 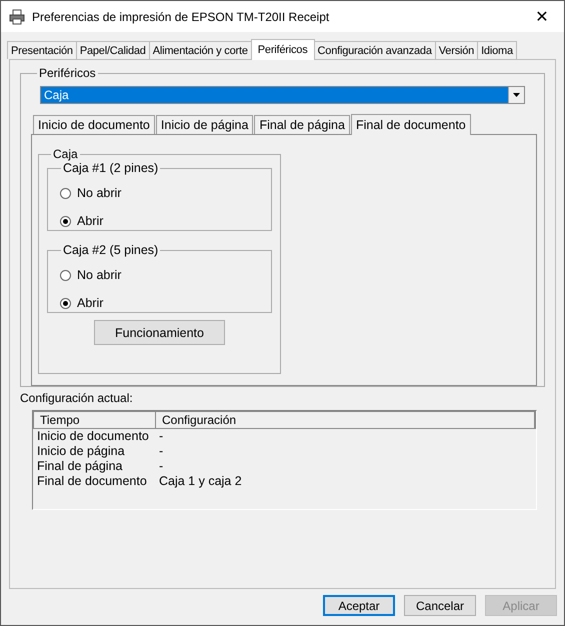 What do you see at coordinates (302, 124) in the screenshot?
I see `tab: Final de página` at bounding box center [302, 124].